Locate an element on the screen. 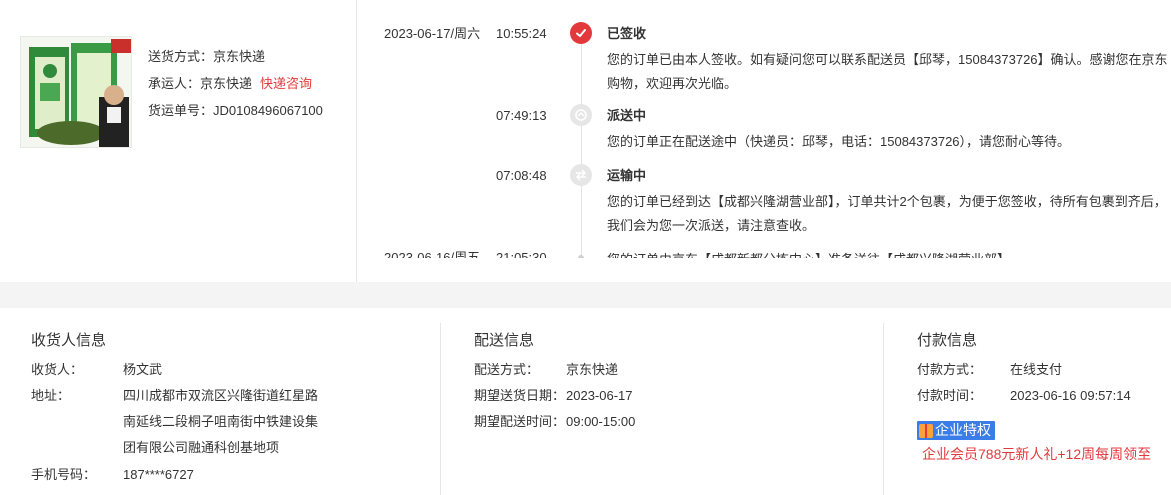  enterprise-privilege-badge: 企业特权 is located at coordinates (956, 430).